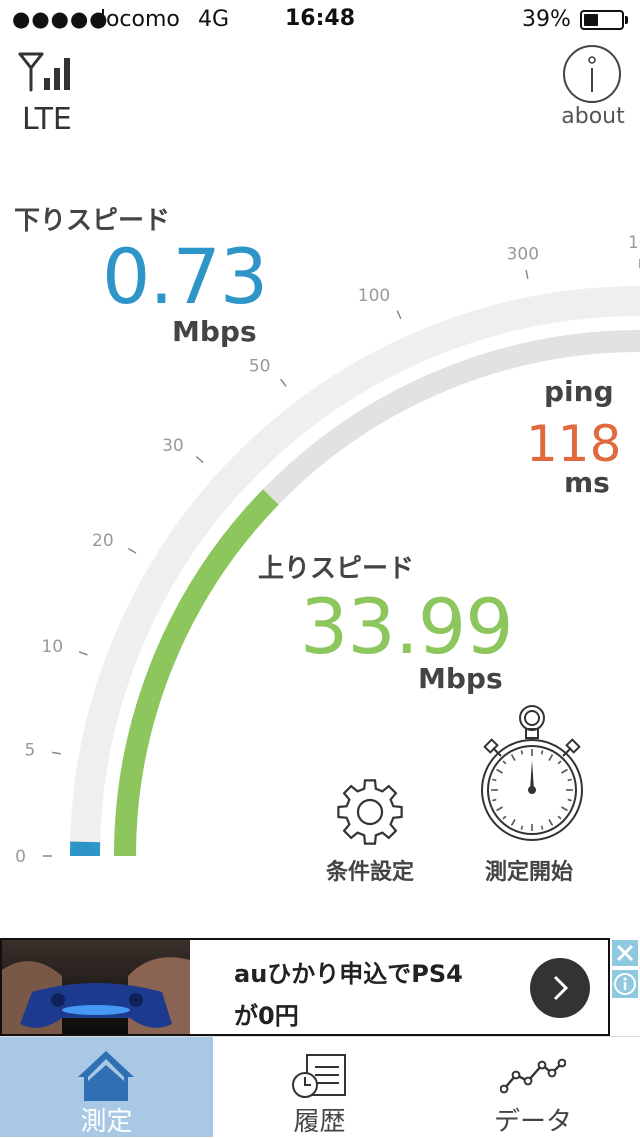 This screenshot has width=640, height=1138. What do you see at coordinates (103, 541) in the screenshot?
I see `gauge-scale-label: 20` at bounding box center [103, 541].